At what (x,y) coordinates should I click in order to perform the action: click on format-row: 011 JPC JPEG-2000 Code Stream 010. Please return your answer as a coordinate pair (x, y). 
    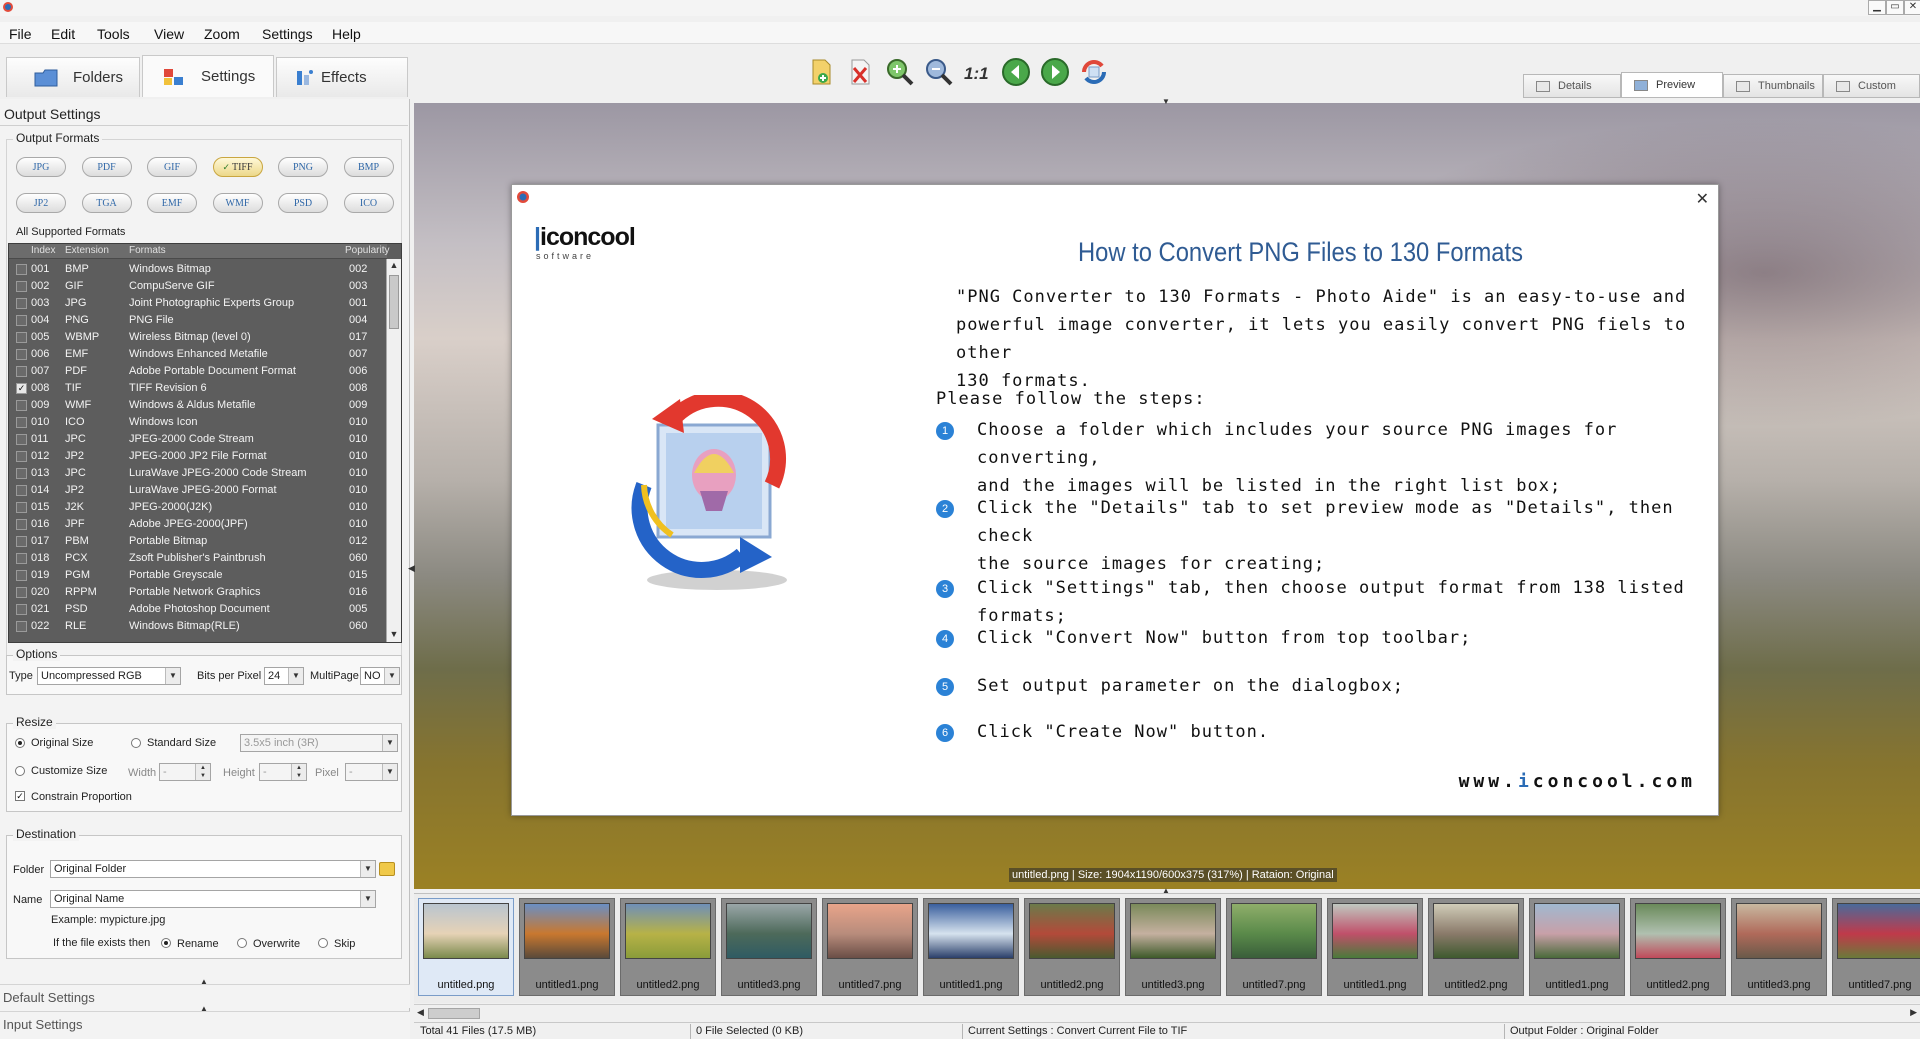
    Looking at the image, I should click on (198, 439).